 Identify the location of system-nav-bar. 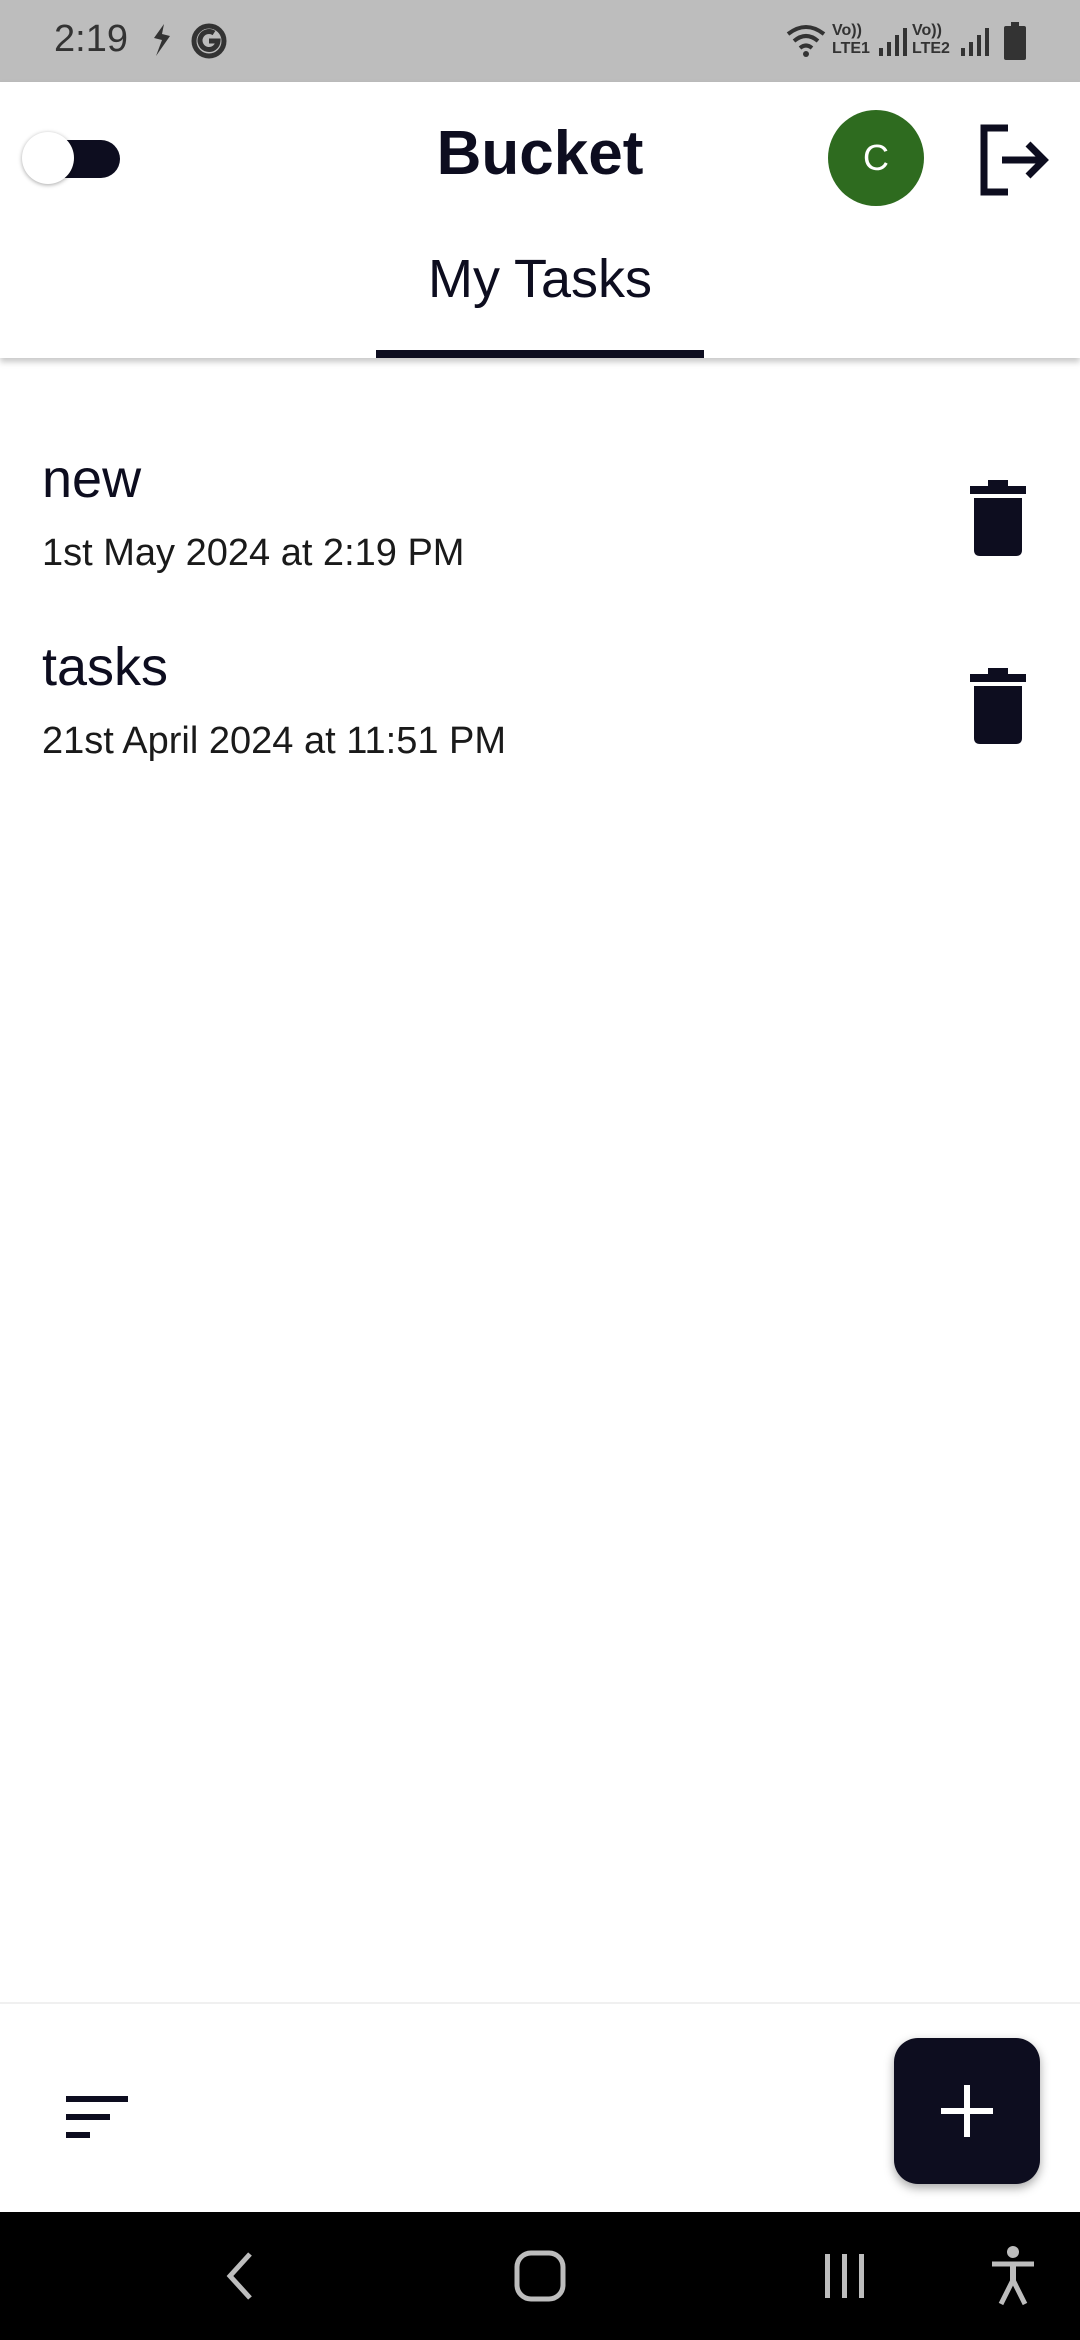
(540, 2276).